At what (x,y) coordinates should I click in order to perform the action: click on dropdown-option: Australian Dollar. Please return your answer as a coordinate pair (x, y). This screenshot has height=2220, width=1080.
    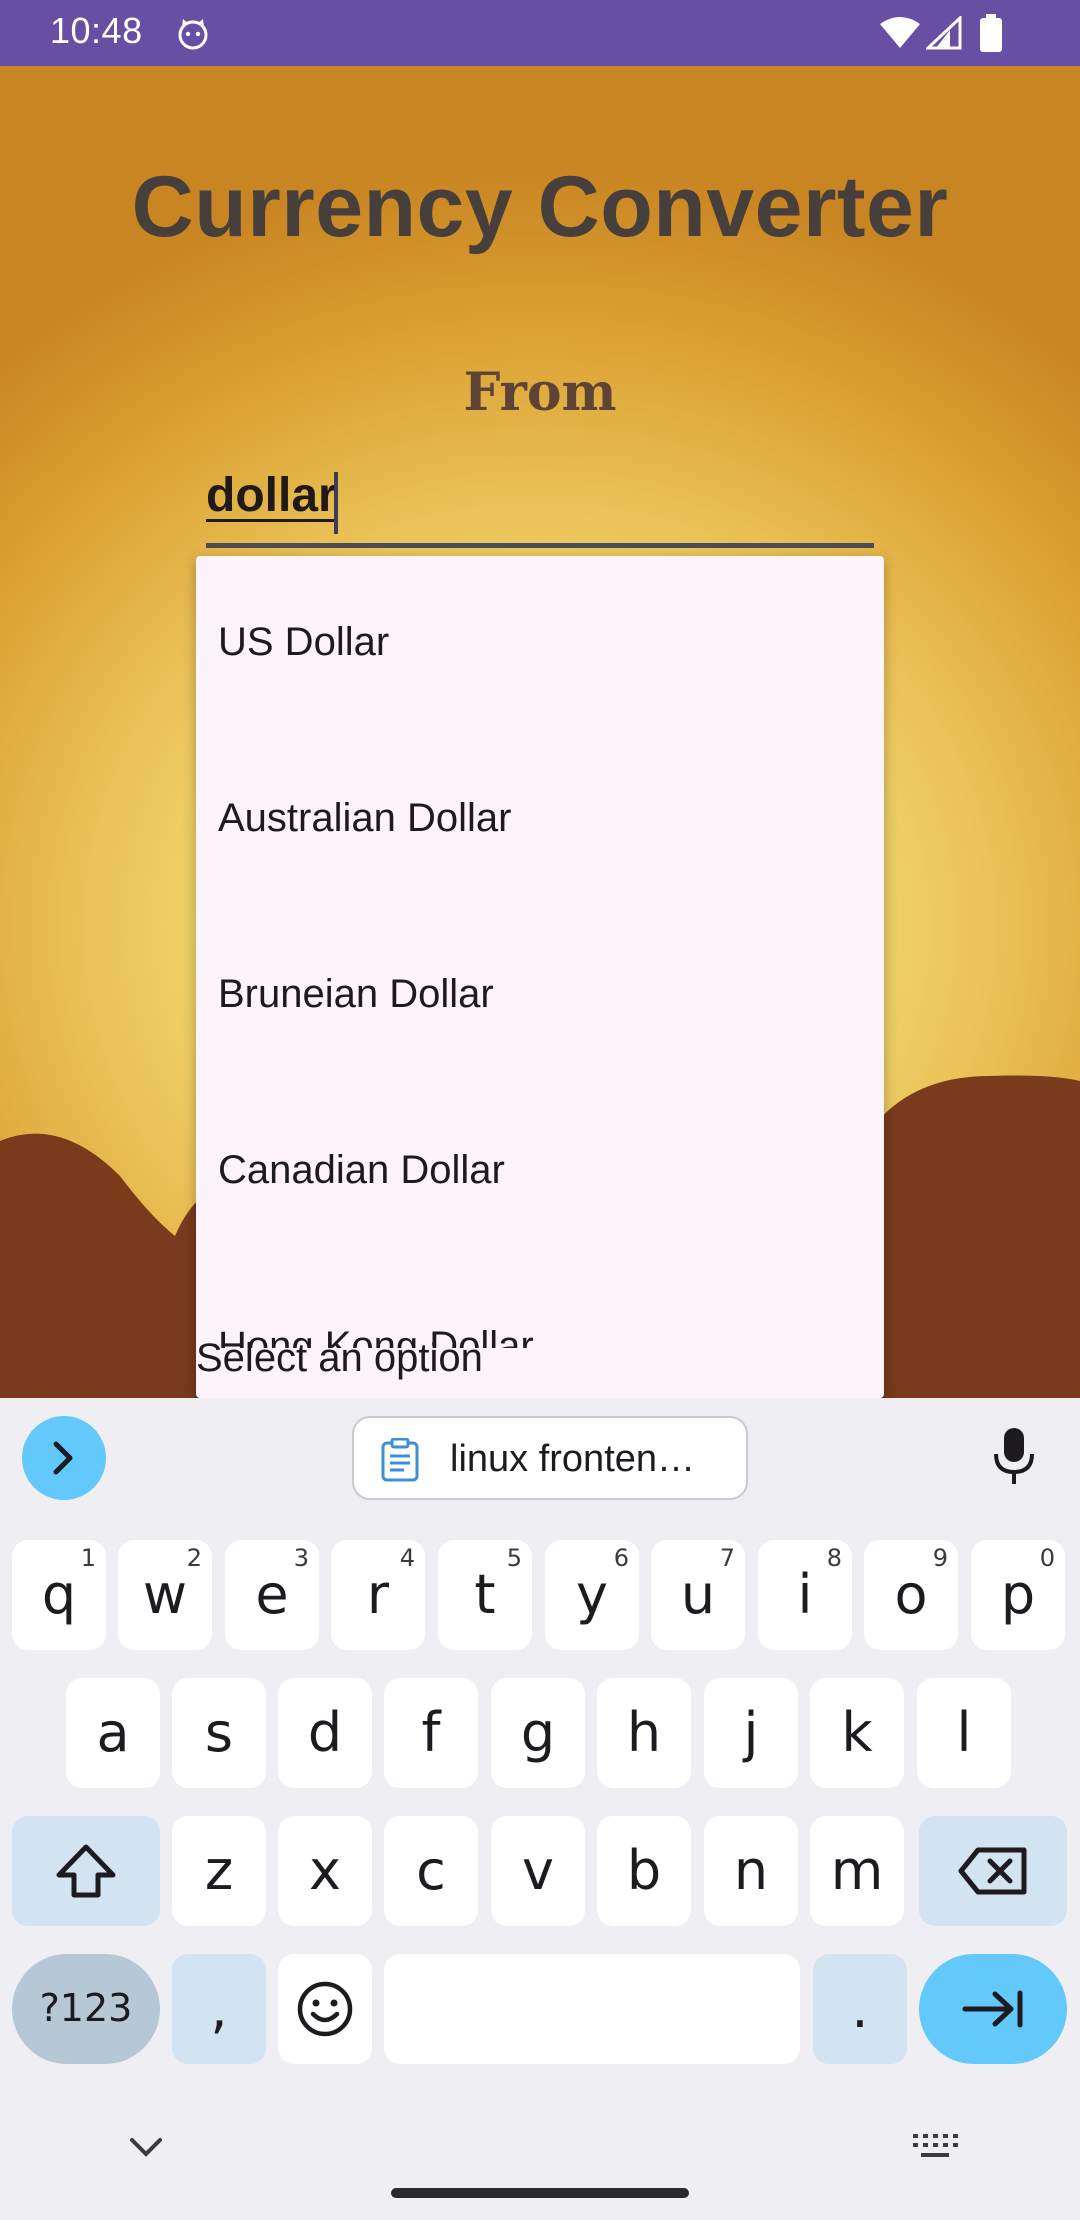
    Looking at the image, I should click on (364, 818).